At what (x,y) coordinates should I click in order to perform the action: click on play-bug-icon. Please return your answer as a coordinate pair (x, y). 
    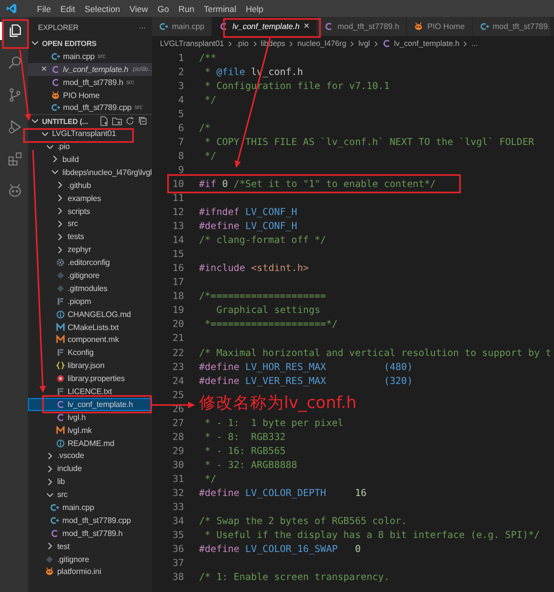
    Looking at the image, I should click on (15, 127).